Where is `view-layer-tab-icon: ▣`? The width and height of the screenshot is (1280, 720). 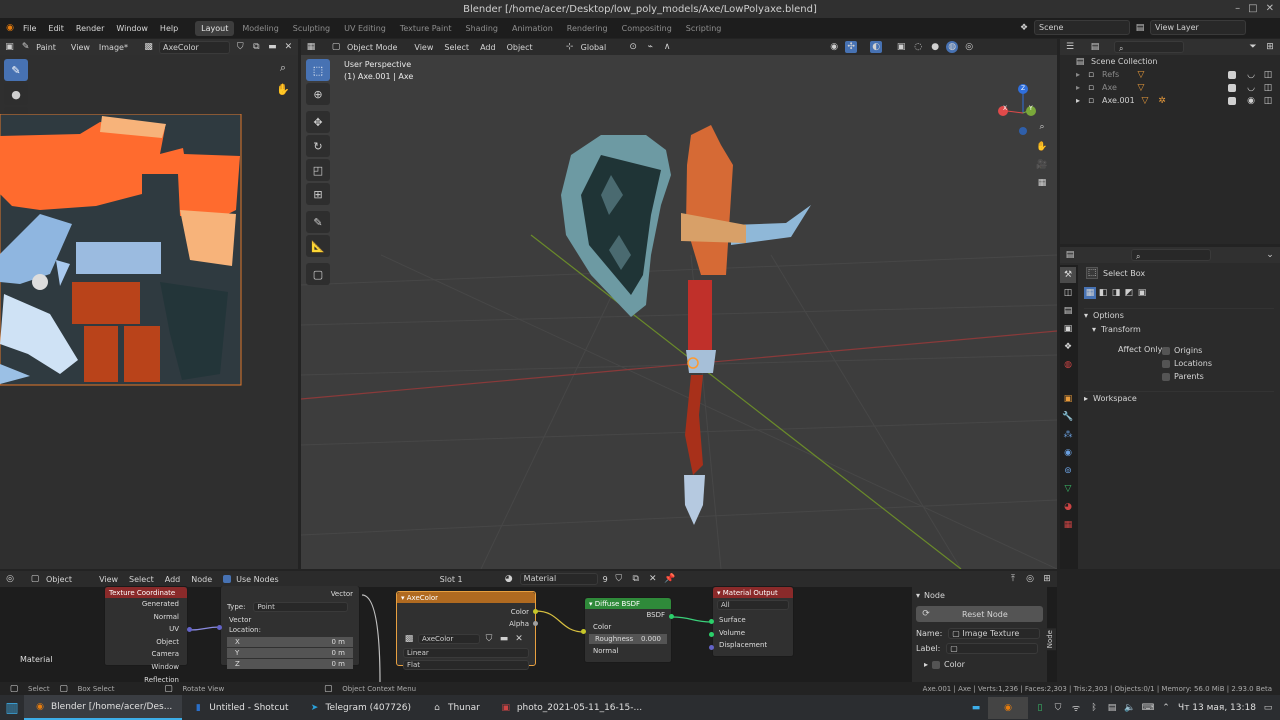 view-layer-tab-icon: ▣ is located at coordinates (1068, 329).